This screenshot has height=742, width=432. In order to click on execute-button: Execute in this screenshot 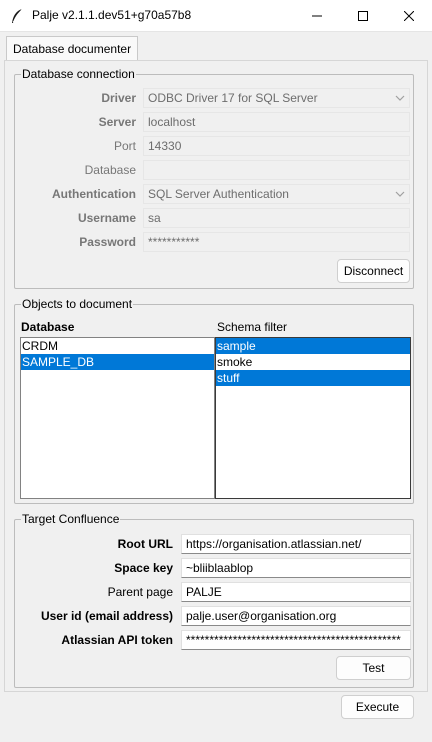, I will do `click(377, 707)`.